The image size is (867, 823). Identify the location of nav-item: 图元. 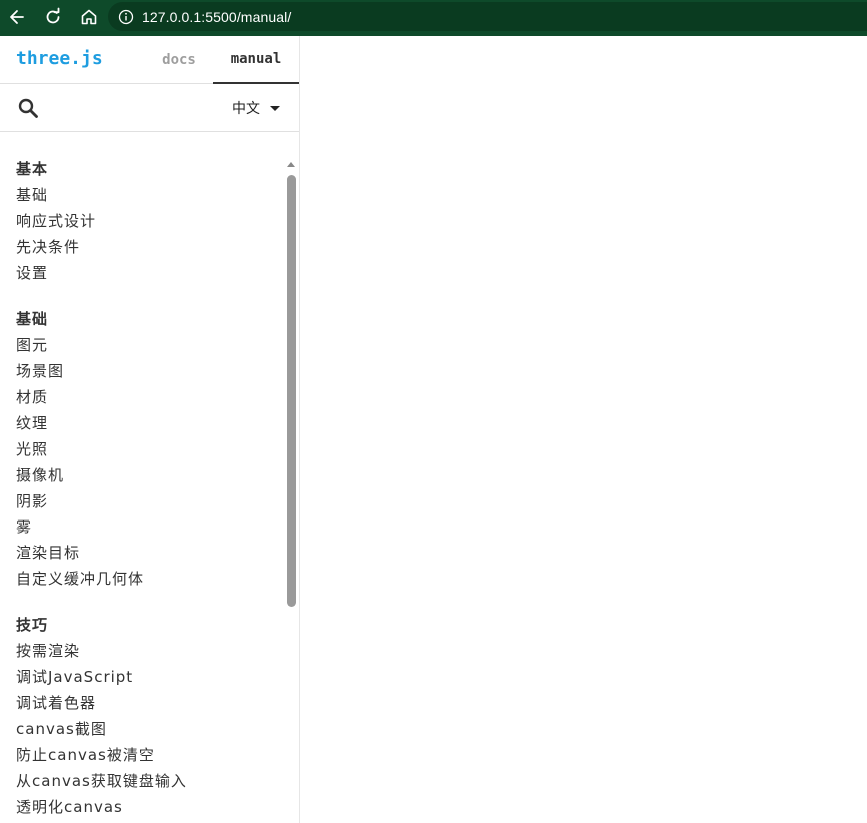
(143, 345).